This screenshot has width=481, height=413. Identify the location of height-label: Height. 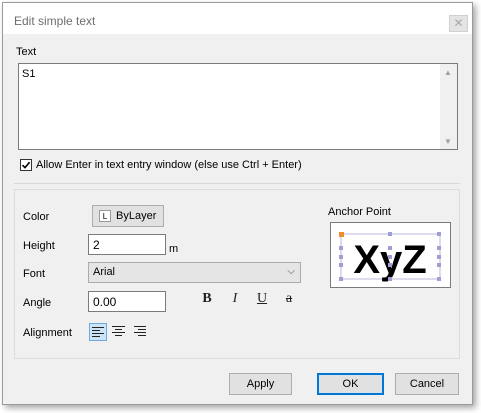
(39, 246).